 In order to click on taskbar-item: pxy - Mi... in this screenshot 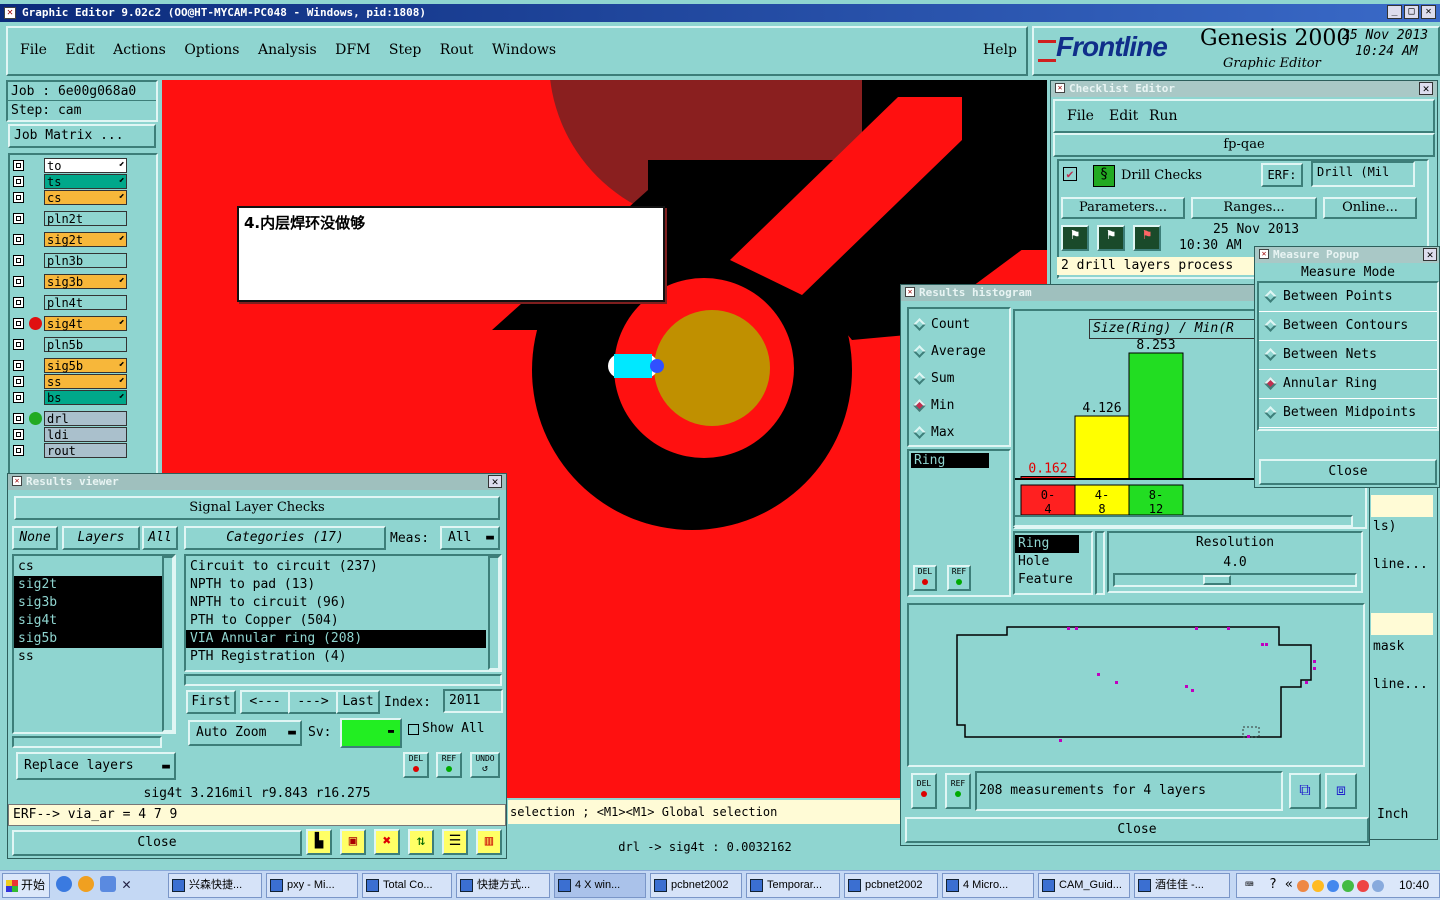, I will do `click(312, 885)`.